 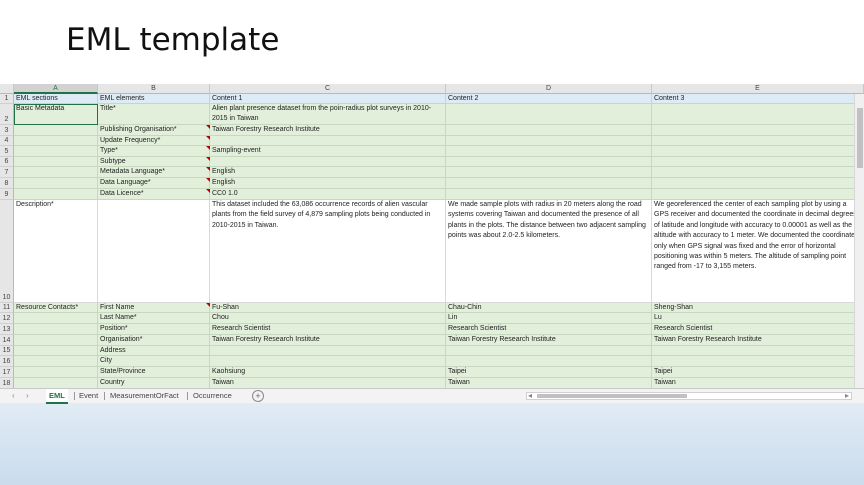 What do you see at coordinates (56, 162) in the screenshot?
I see `cell-a6` at bounding box center [56, 162].